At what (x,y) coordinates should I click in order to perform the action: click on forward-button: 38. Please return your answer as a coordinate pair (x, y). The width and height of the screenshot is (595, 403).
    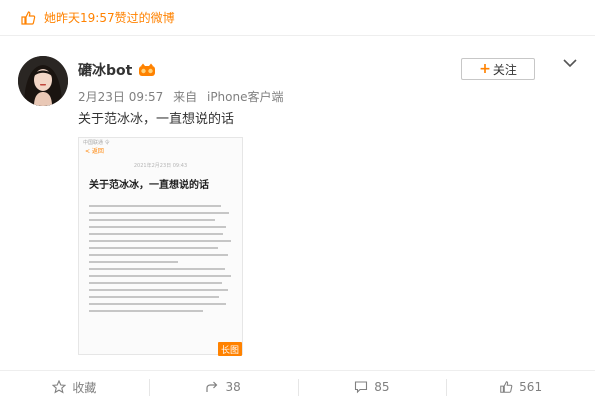
    Looking at the image, I should click on (223, 387).